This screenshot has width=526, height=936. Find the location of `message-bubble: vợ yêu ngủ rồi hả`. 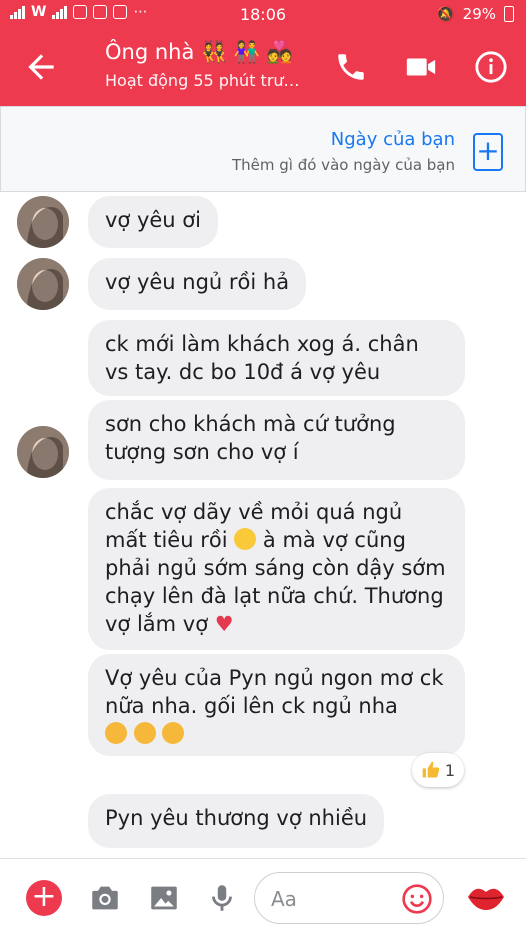

message-bubble: vợ yêu ngủ rồi hả is located at coordinates (197, 284).